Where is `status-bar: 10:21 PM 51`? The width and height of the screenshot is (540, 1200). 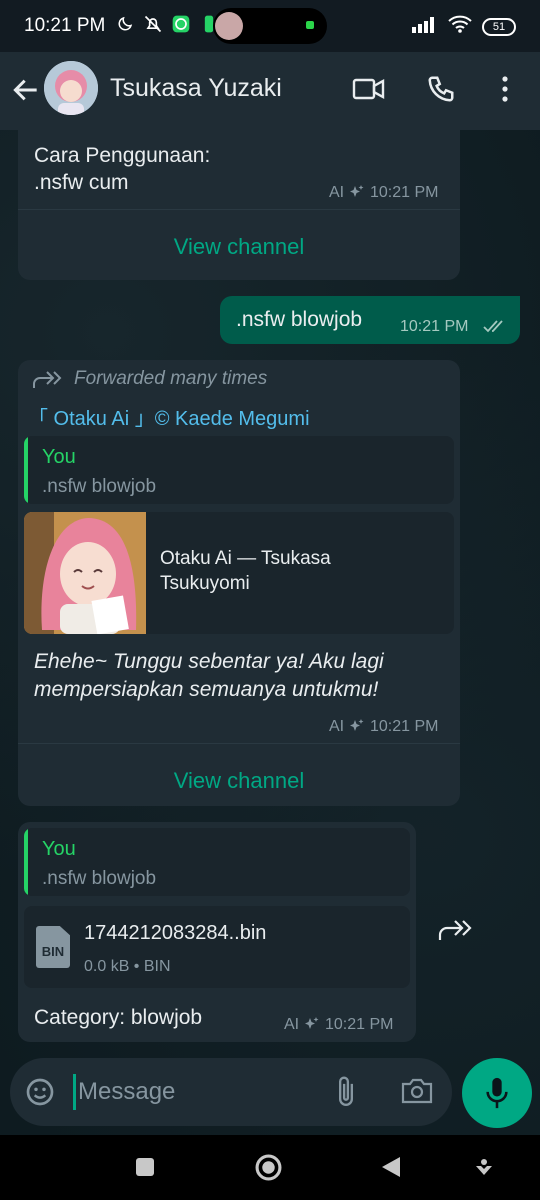 status-bar: 10:21 PM 51 is located at coordinates (270, 26).